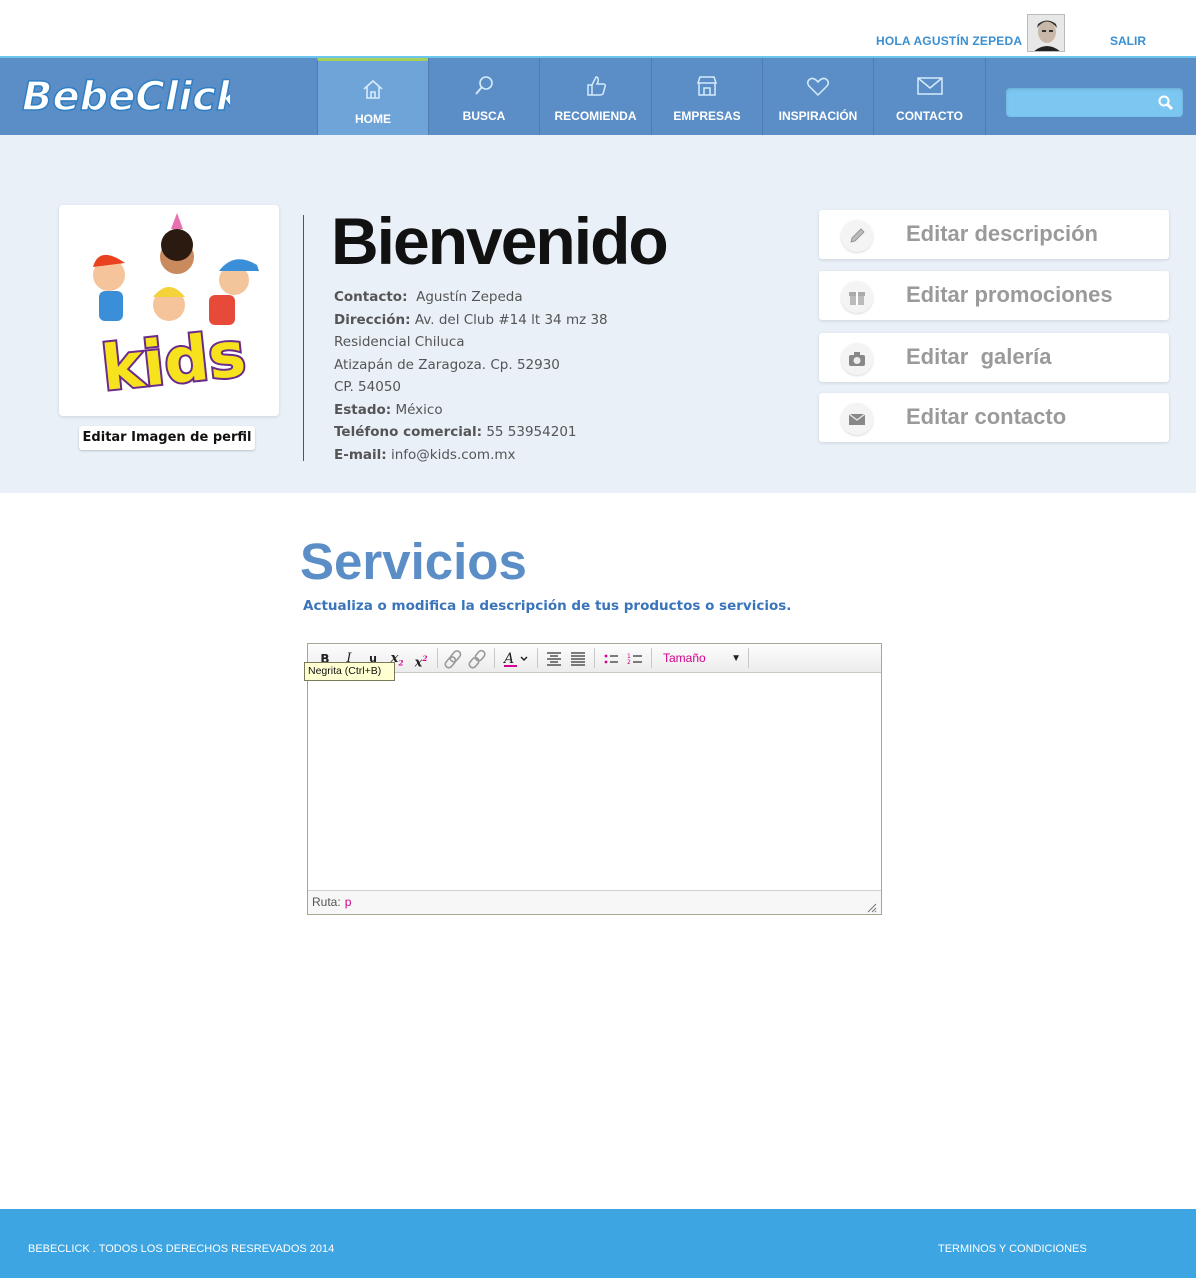 This screenshot has width=1196, height=1278. I want to click on state-value: México, so click(419, 409).